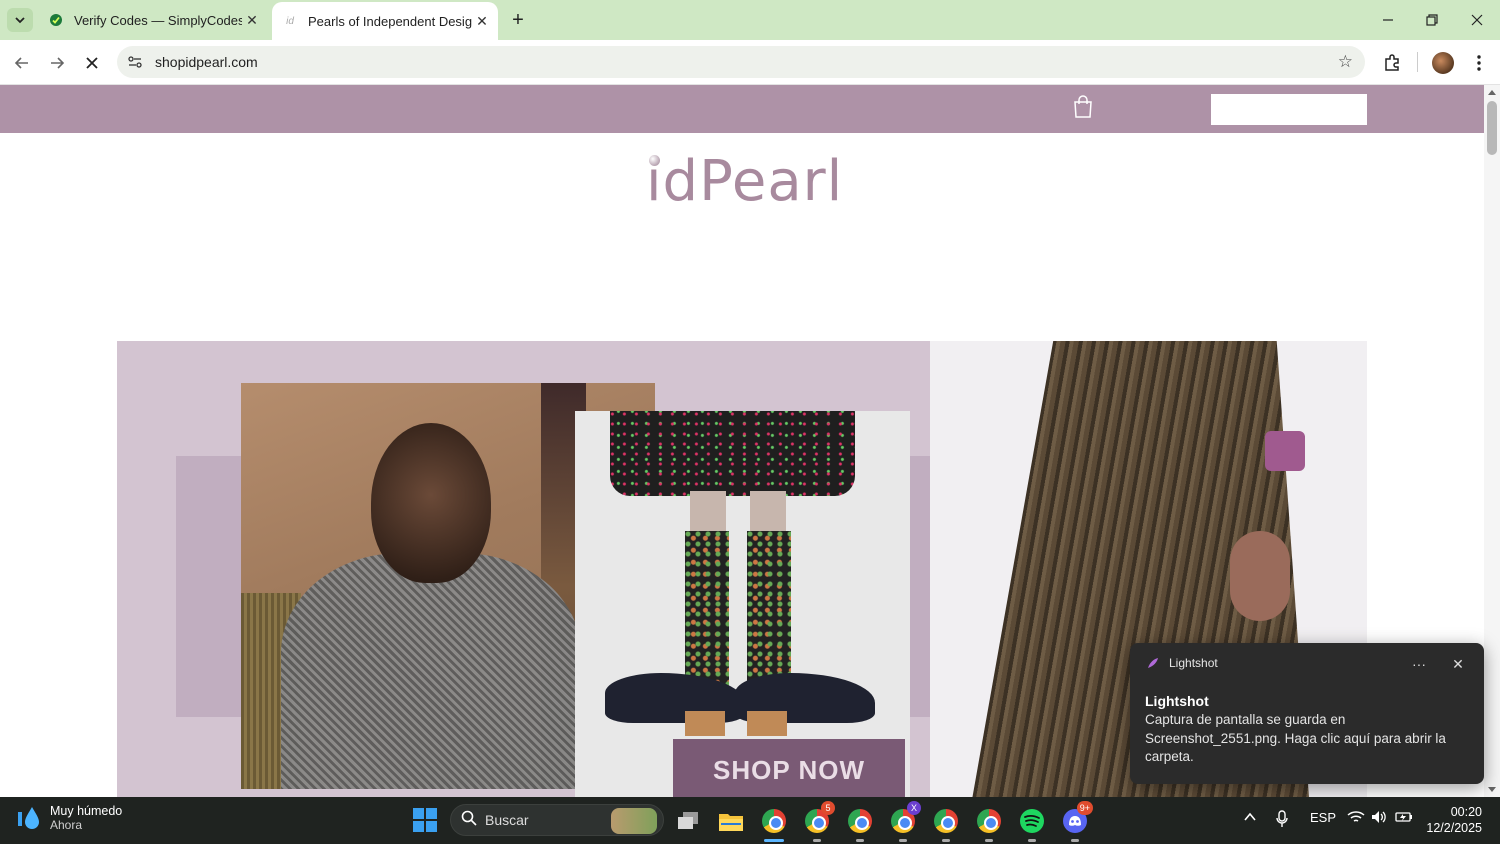 The image size is (1500, 844). I want to click on close-window-button, so click(1477, 20).